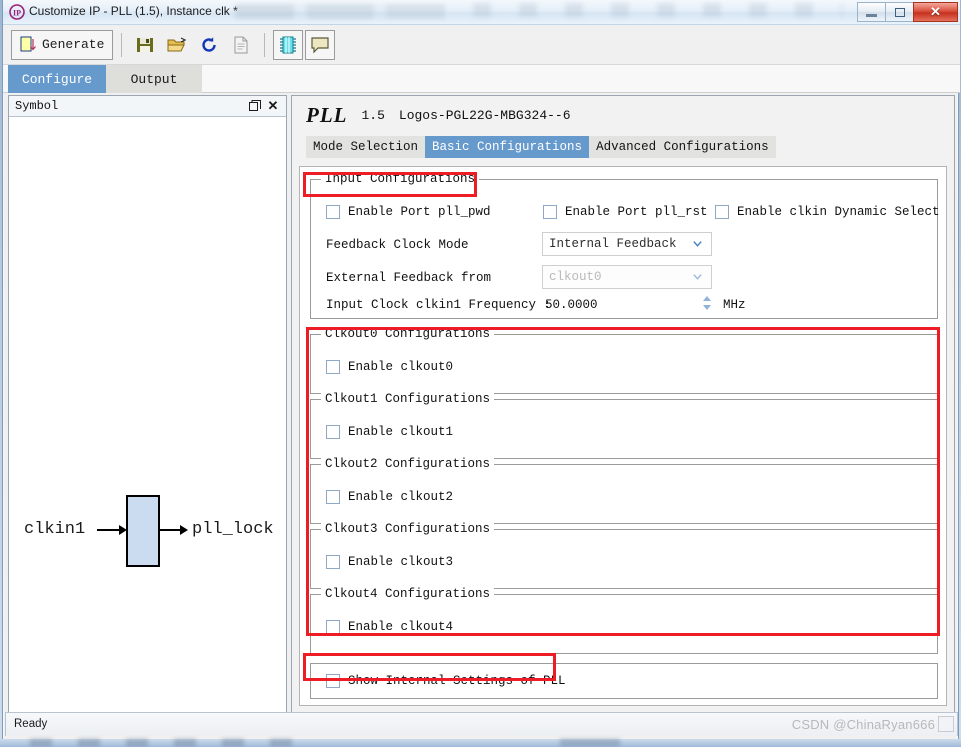 This screenshot has width=961, height=747. I want to click on chip-symbol-icon, so click(288, 44).